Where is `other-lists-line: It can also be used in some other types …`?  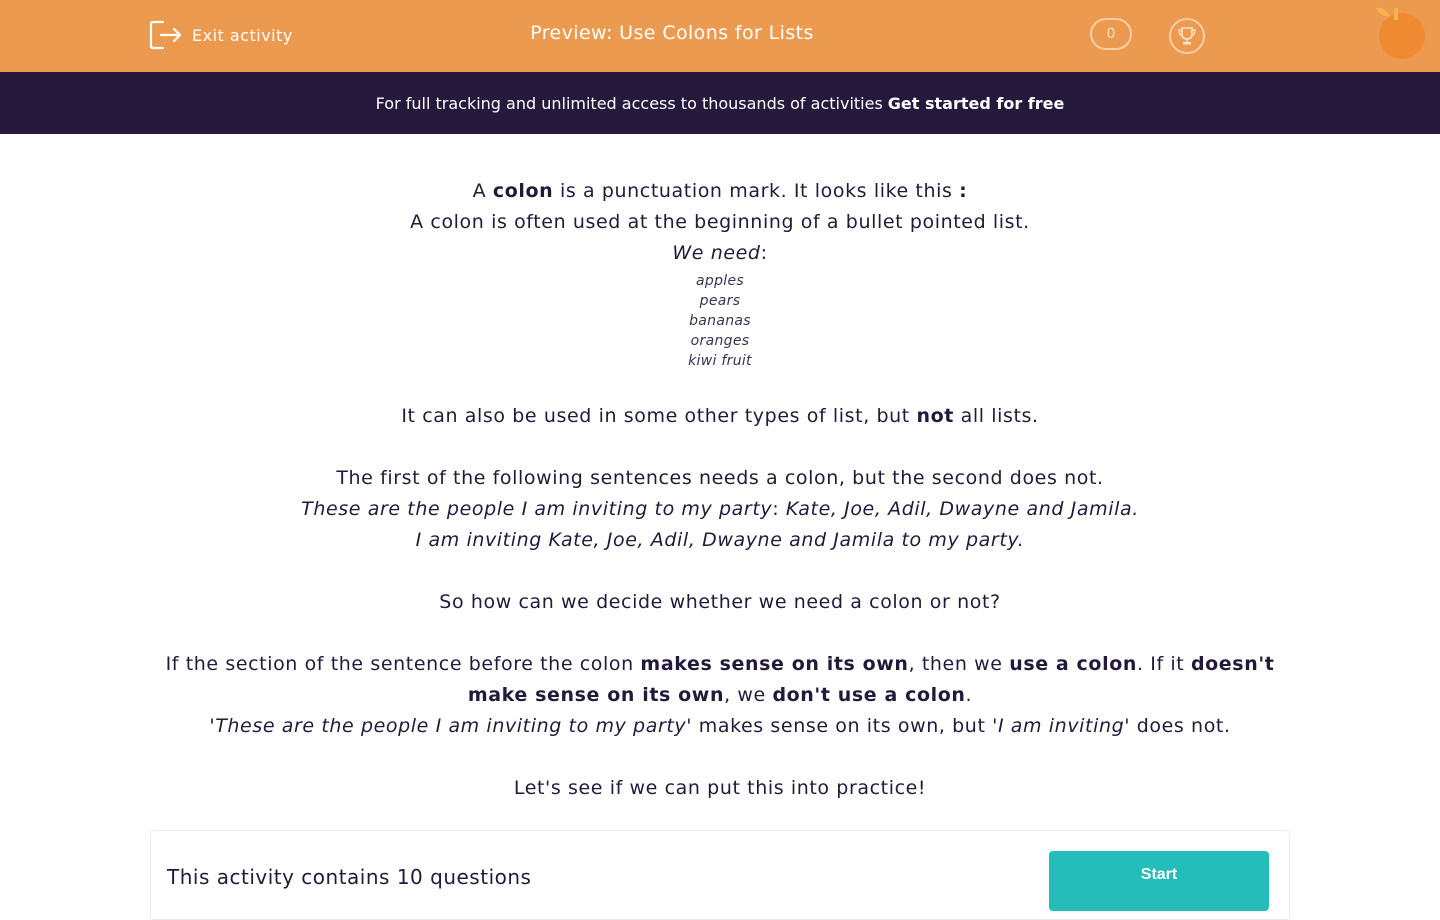
other-lists-line: It can also be used in some other types … is located at coordinates (720, 416).